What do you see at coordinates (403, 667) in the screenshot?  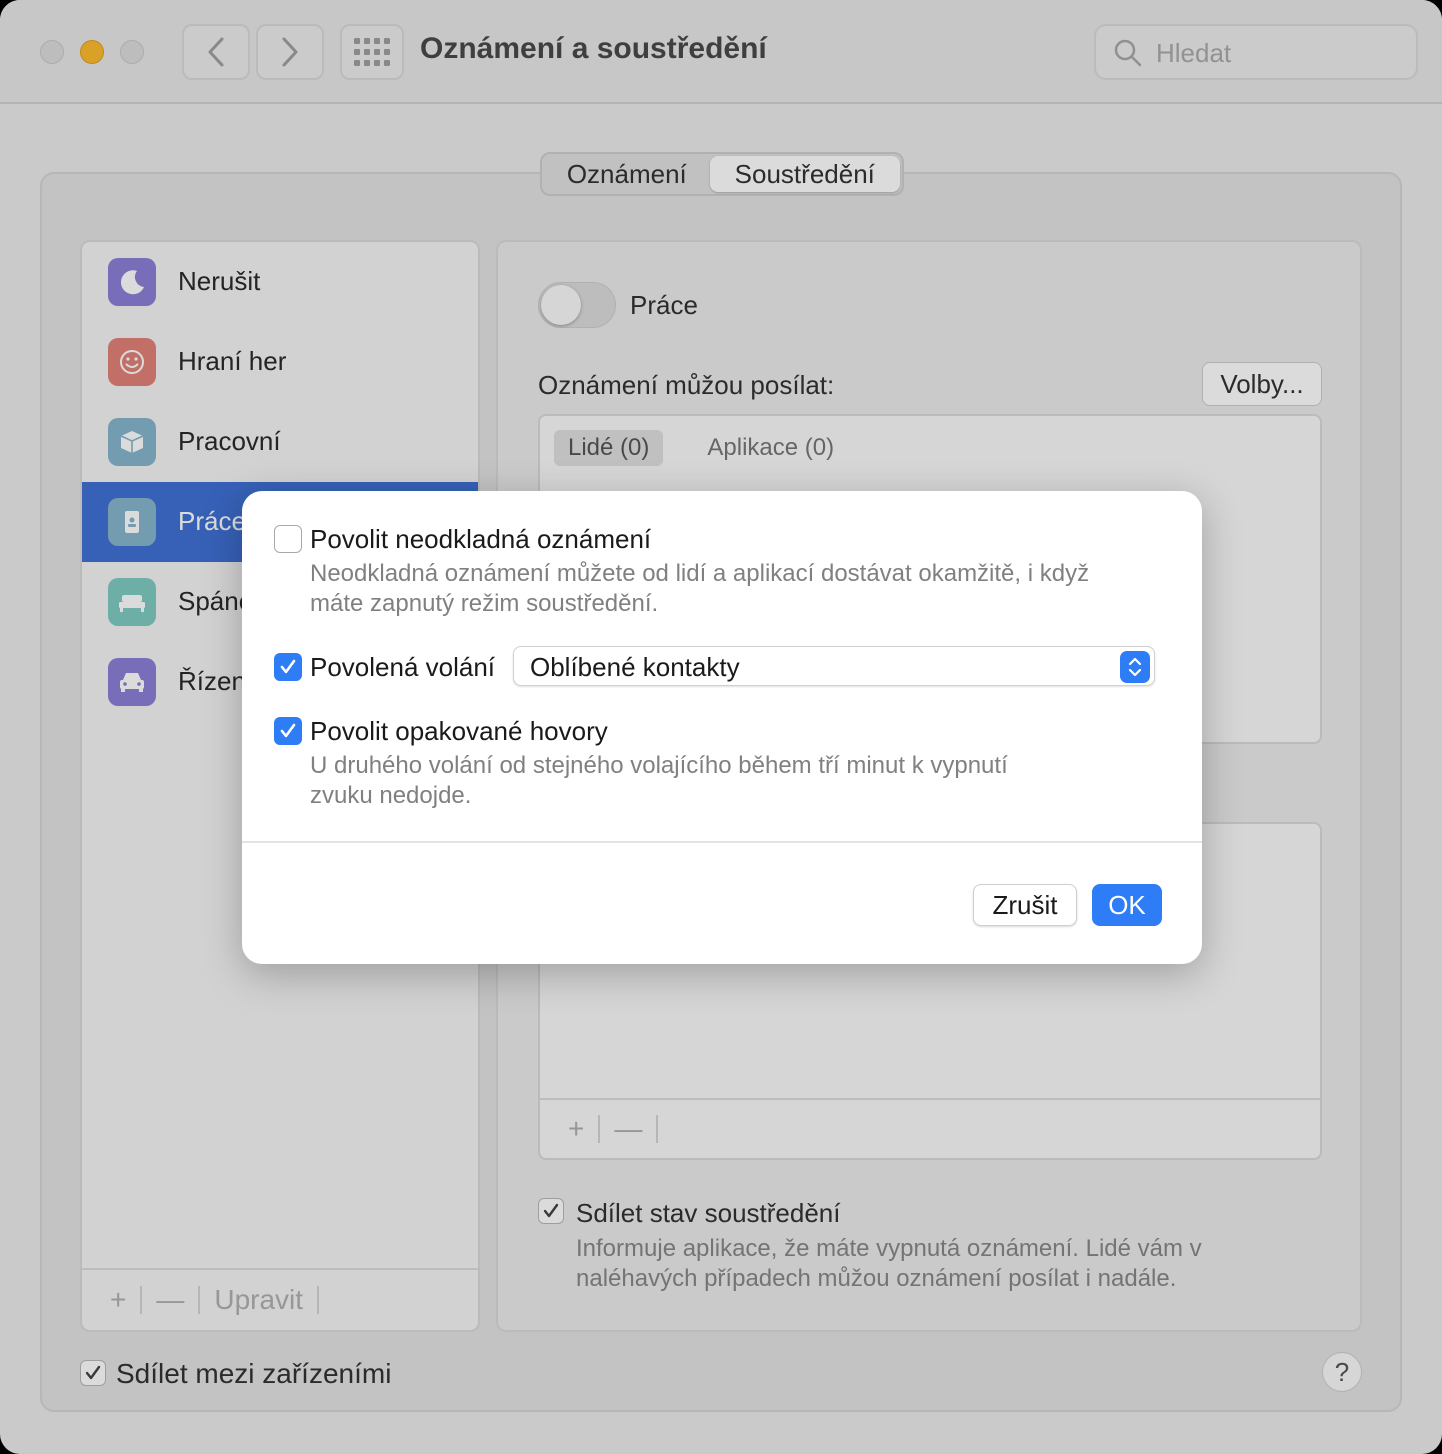 I see `allowed-calls-label: Povolená volání` at bounding box center [403, 667].